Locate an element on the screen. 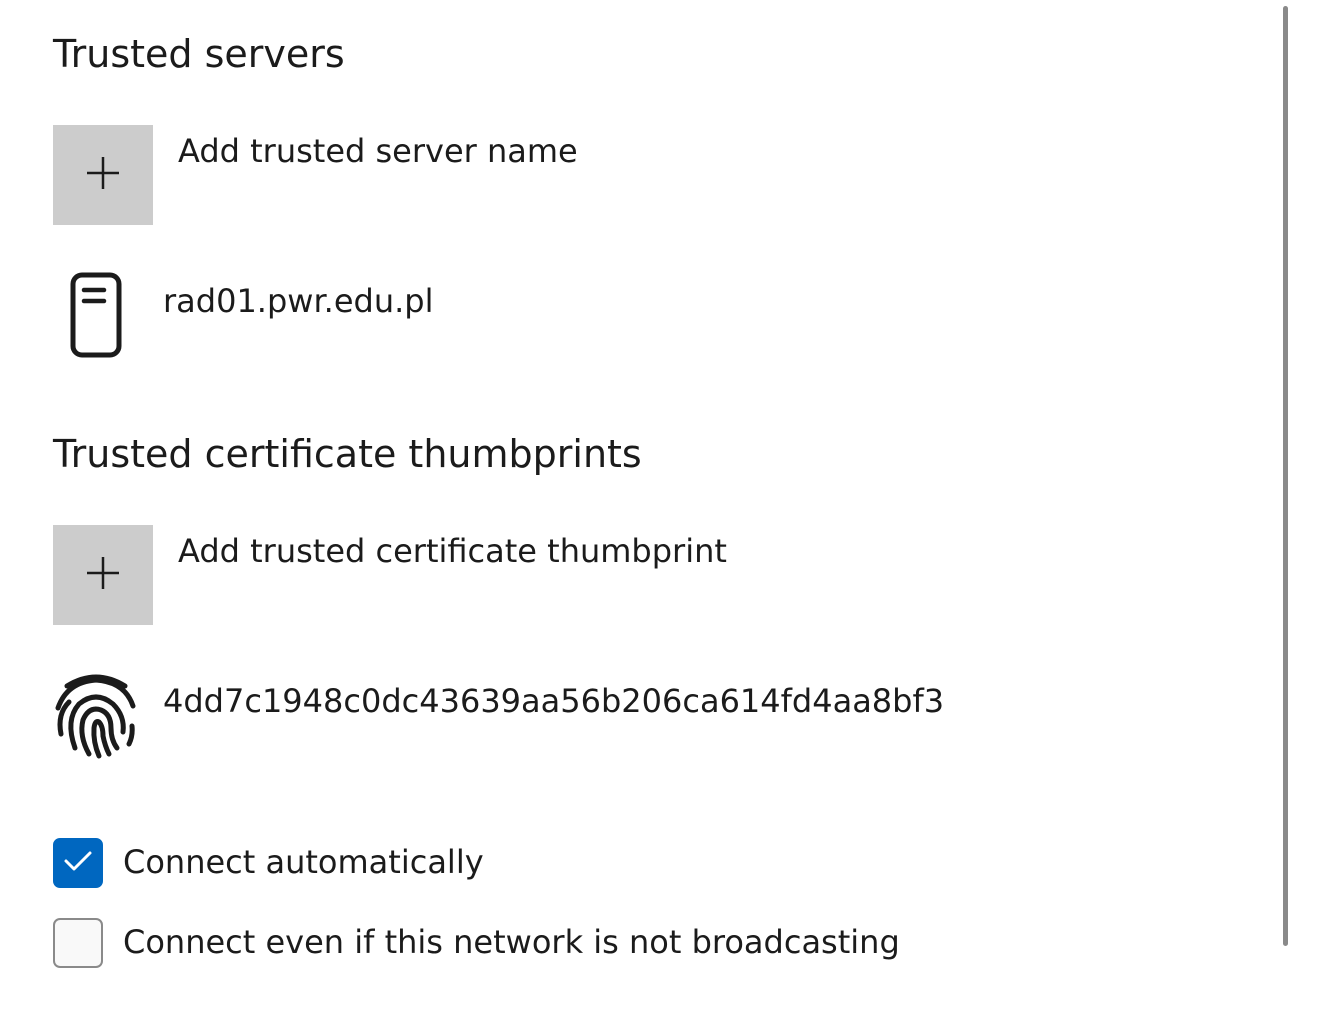 This screenshot has height=1029, width=1337. fingerprint-icon is located at coordinates (96, 715).